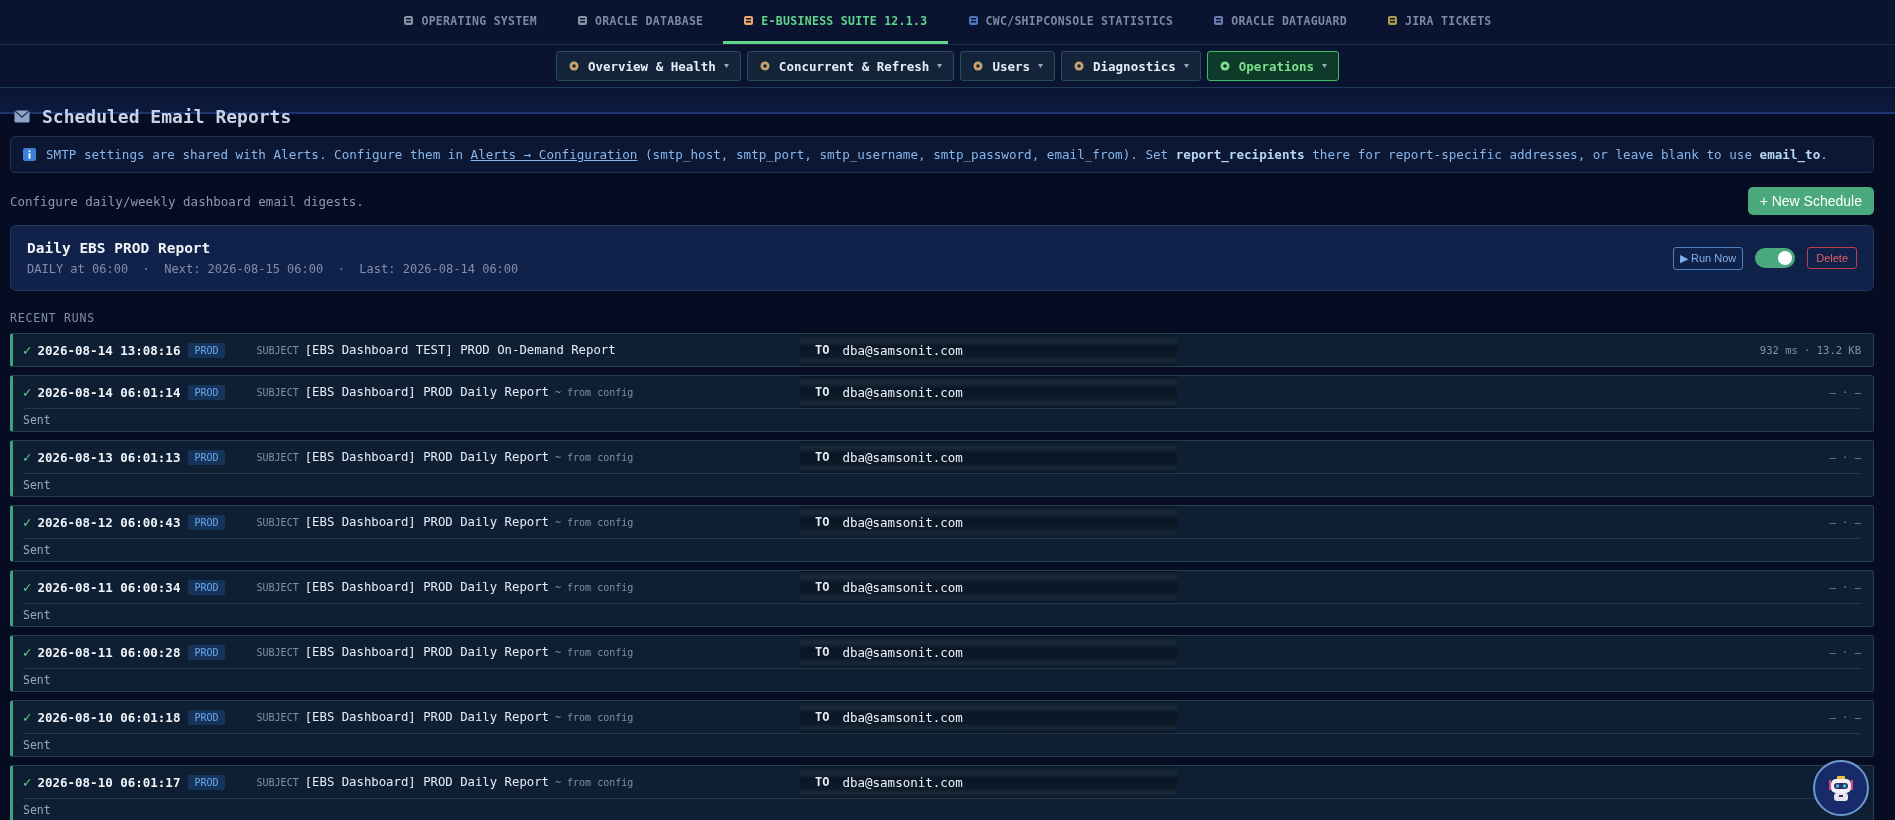 This screenshot has width=1895, height=820. I want to click on run-time: 2026-08-12 06:00:43, so click(109, 522).